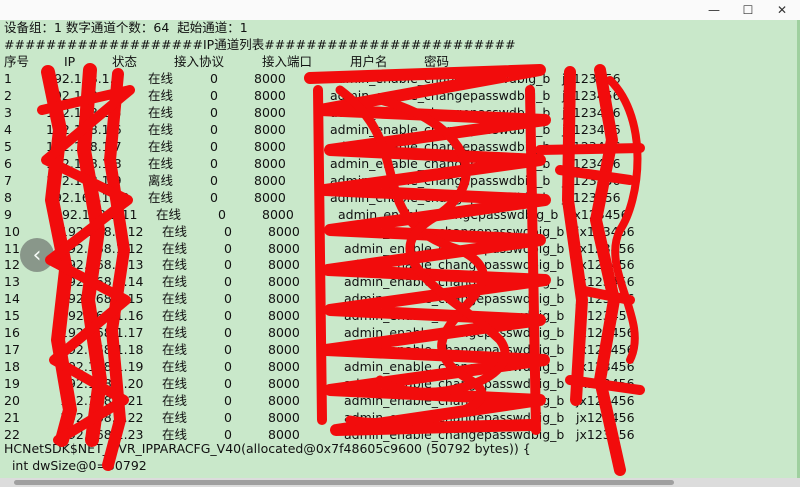 The height and width of the screenshot is (487, 800). I want to click on close-button: ✕, so click(781, 10).